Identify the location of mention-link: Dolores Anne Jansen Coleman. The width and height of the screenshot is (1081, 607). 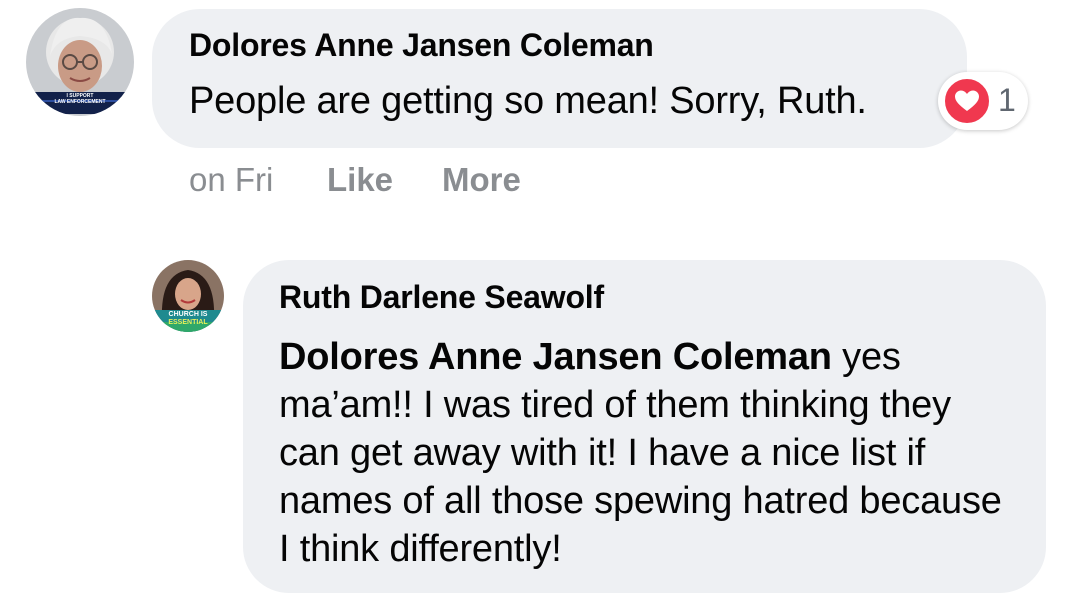
(555, 357).